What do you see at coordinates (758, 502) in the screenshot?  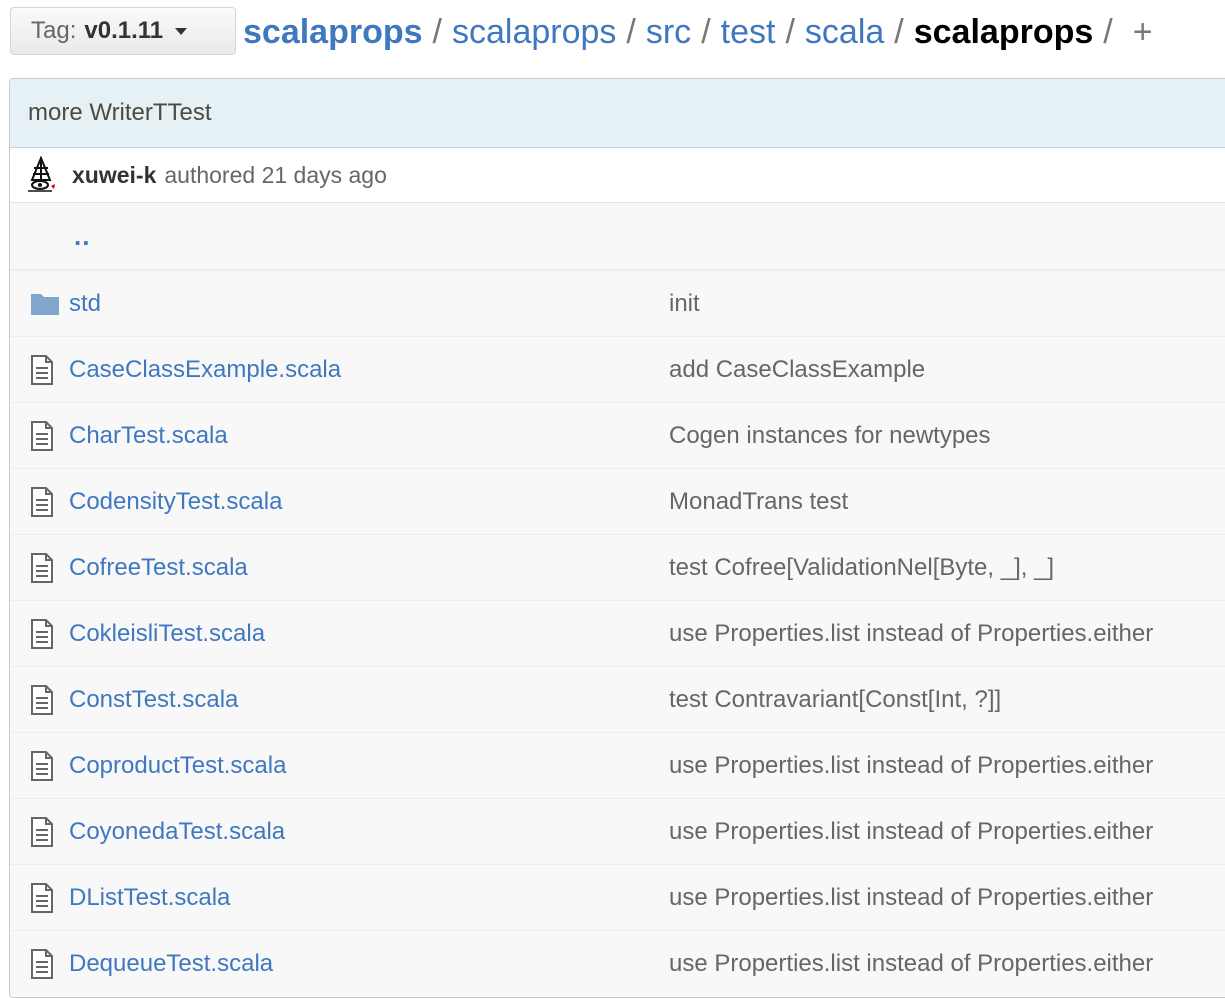 I see `commit-message-link: MonadTrans test` at bounding box center [758, 502].